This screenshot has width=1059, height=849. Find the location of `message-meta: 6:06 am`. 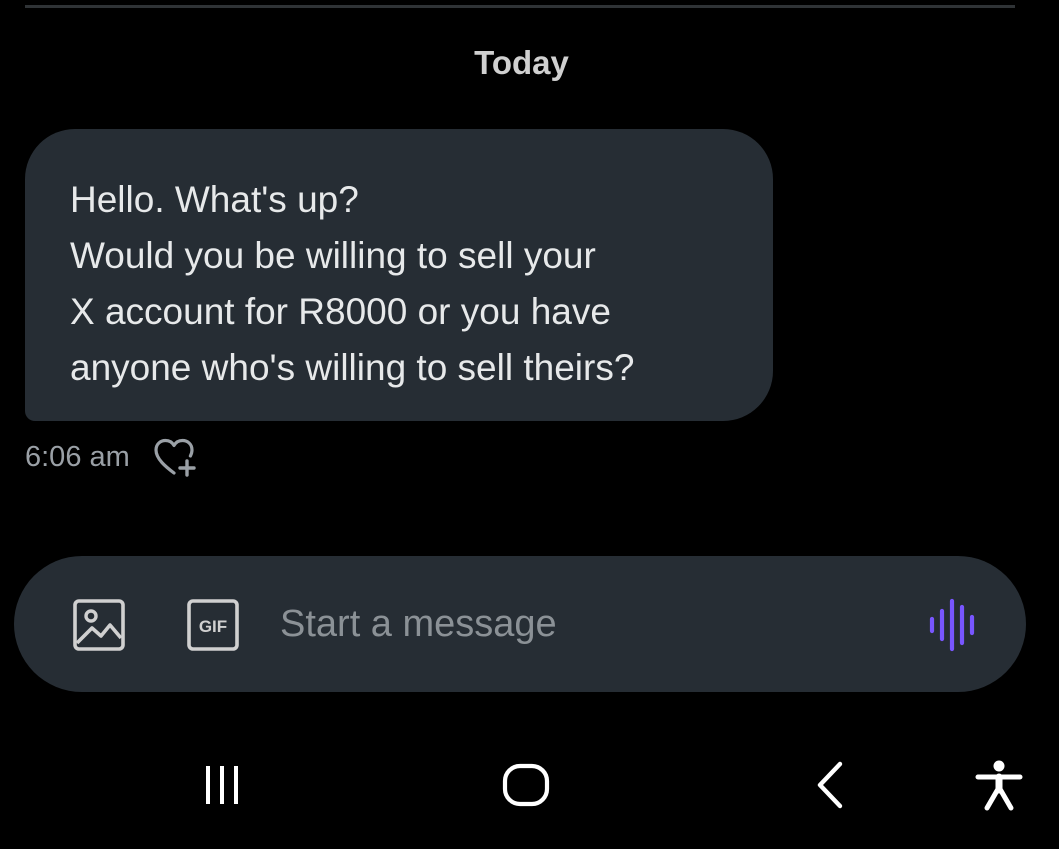

message-meta: 6:06 am is located at coordinates (112, 457).